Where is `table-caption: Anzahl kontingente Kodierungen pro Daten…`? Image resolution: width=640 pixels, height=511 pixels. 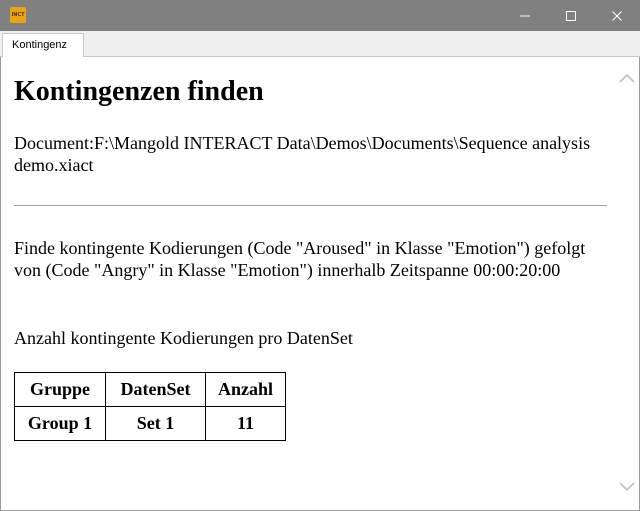
table-caption: Anzahl kontingente Kodierungen pro Daten… is located at coordinates (183, 338).